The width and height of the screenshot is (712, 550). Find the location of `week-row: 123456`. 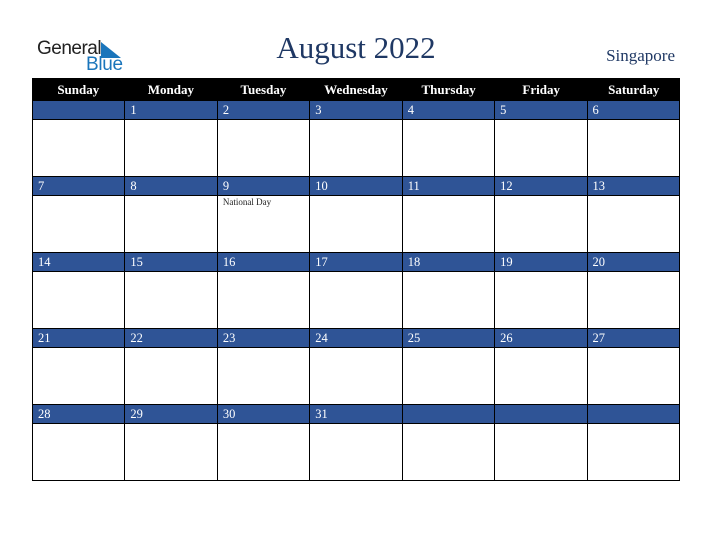

week-row: 123456 is located at coordinates (356, 139).